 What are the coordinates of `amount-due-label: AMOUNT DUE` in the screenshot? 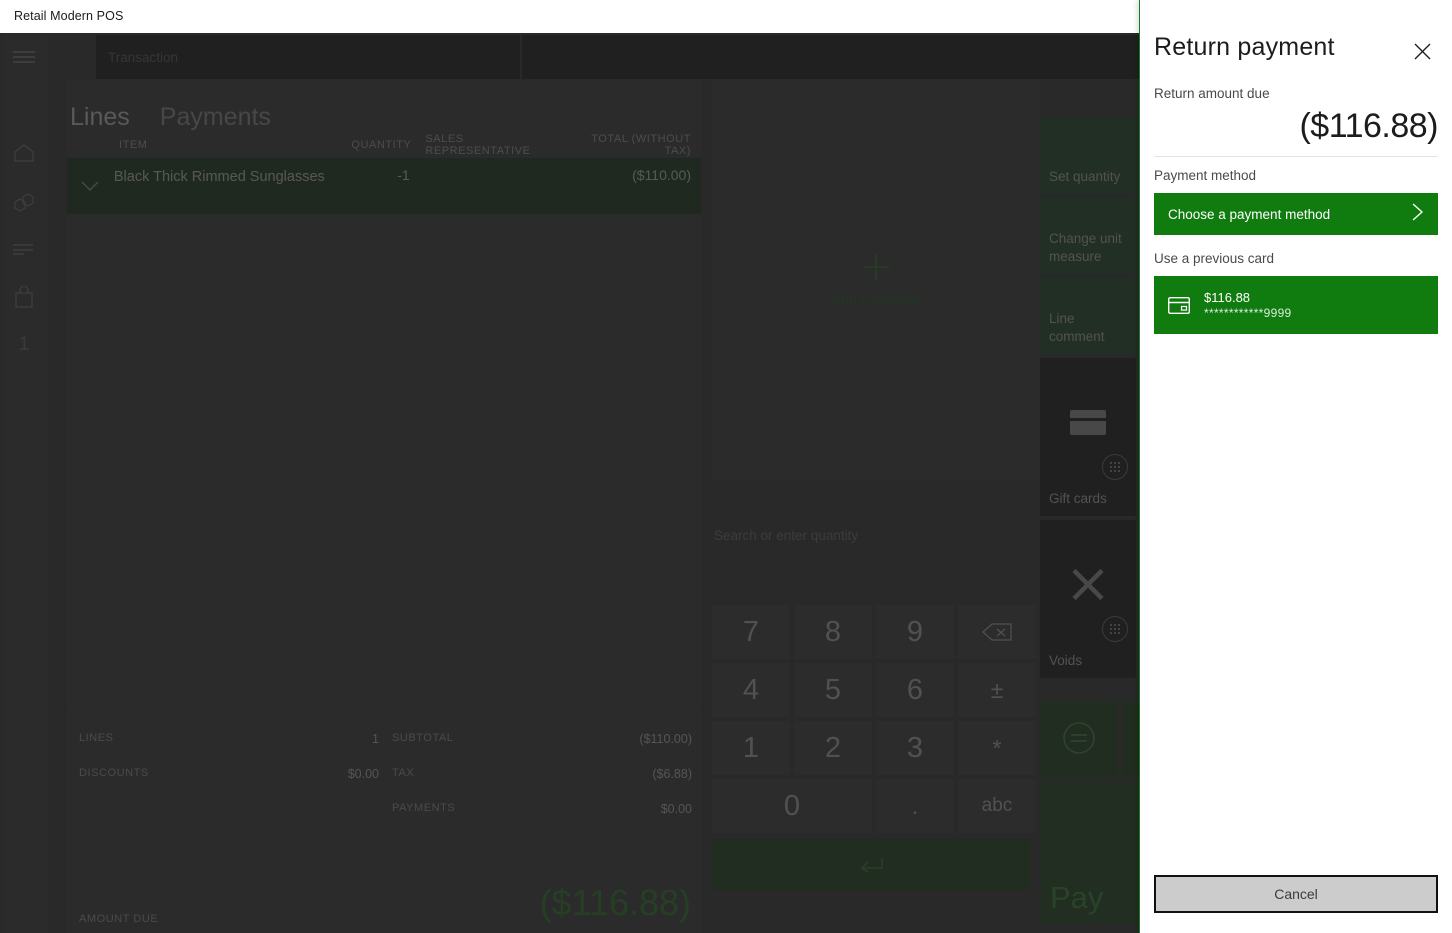 It's located at (119, 919).